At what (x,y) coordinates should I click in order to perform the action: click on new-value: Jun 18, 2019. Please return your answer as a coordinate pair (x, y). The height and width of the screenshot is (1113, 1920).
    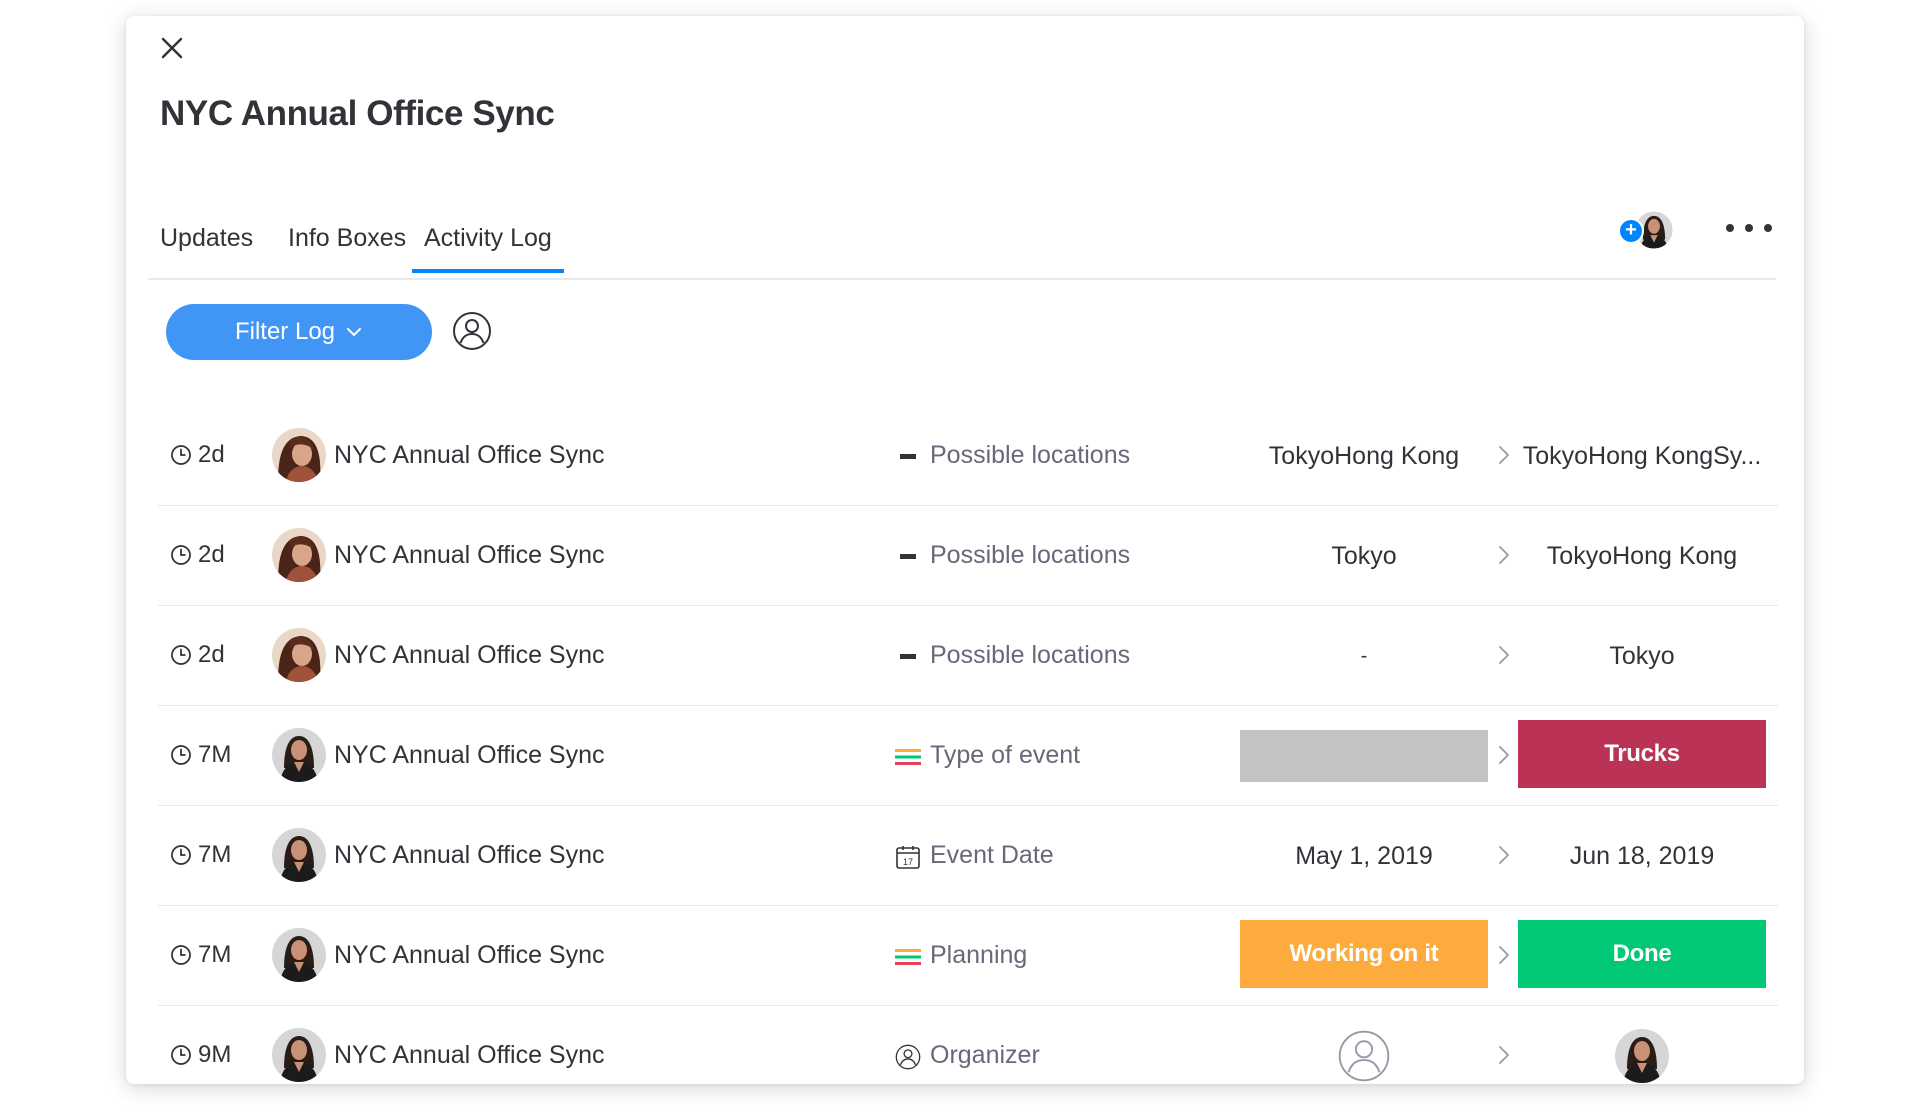
    Looking at the image, I should click on (1642, 855).